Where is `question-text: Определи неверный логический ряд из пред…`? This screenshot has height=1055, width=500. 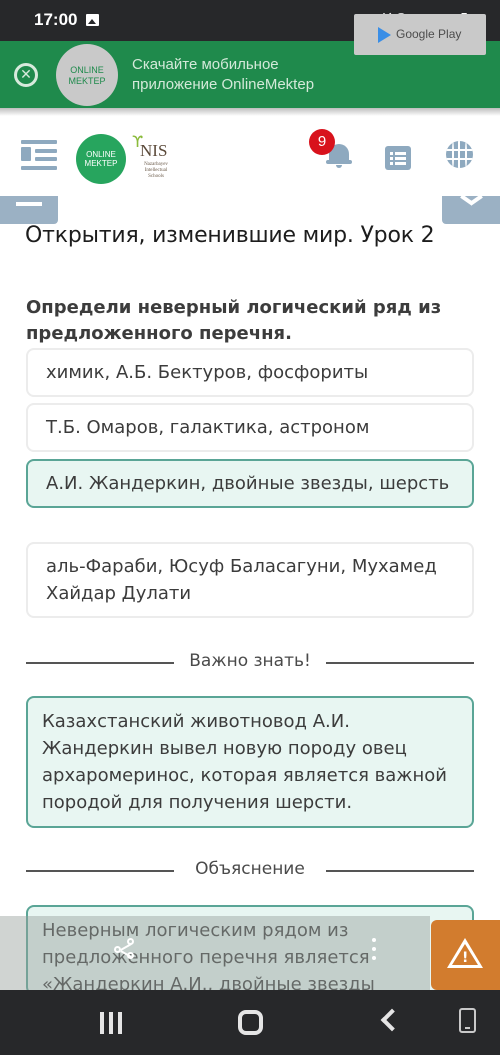
question-text: Определи неверный логический ряд из пред… is located at coordinates (234, 320).